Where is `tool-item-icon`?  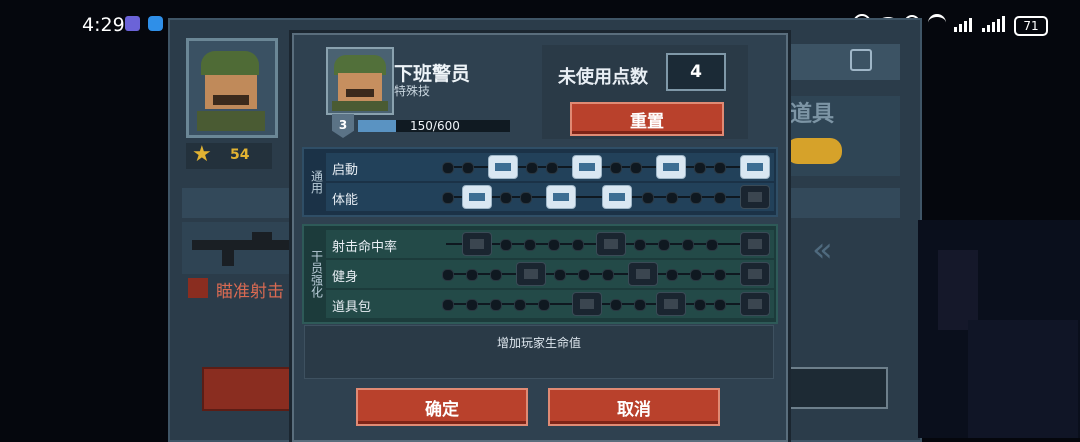
tool-item-icon is located at coordinates (814, 151).